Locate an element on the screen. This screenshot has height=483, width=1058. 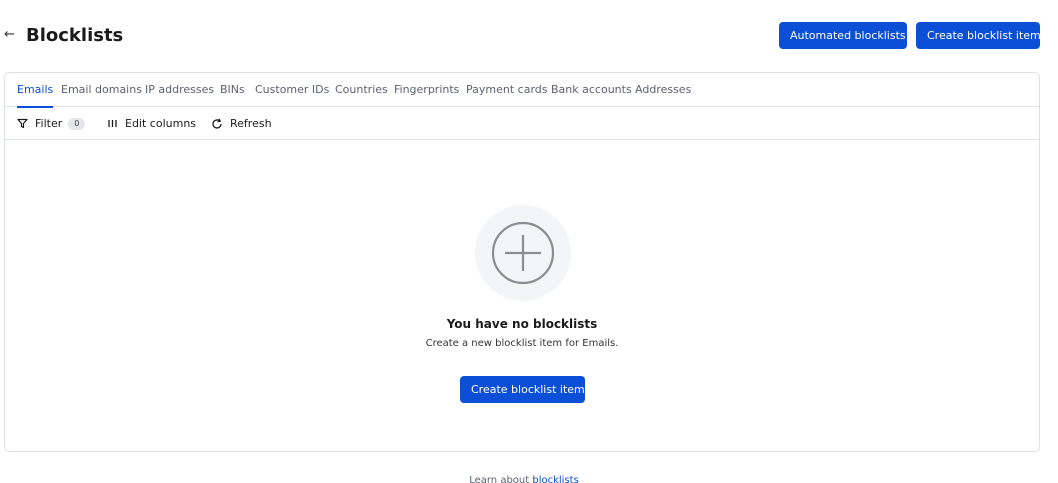
tab-emails: Emails is located at coordinates (35, 90).